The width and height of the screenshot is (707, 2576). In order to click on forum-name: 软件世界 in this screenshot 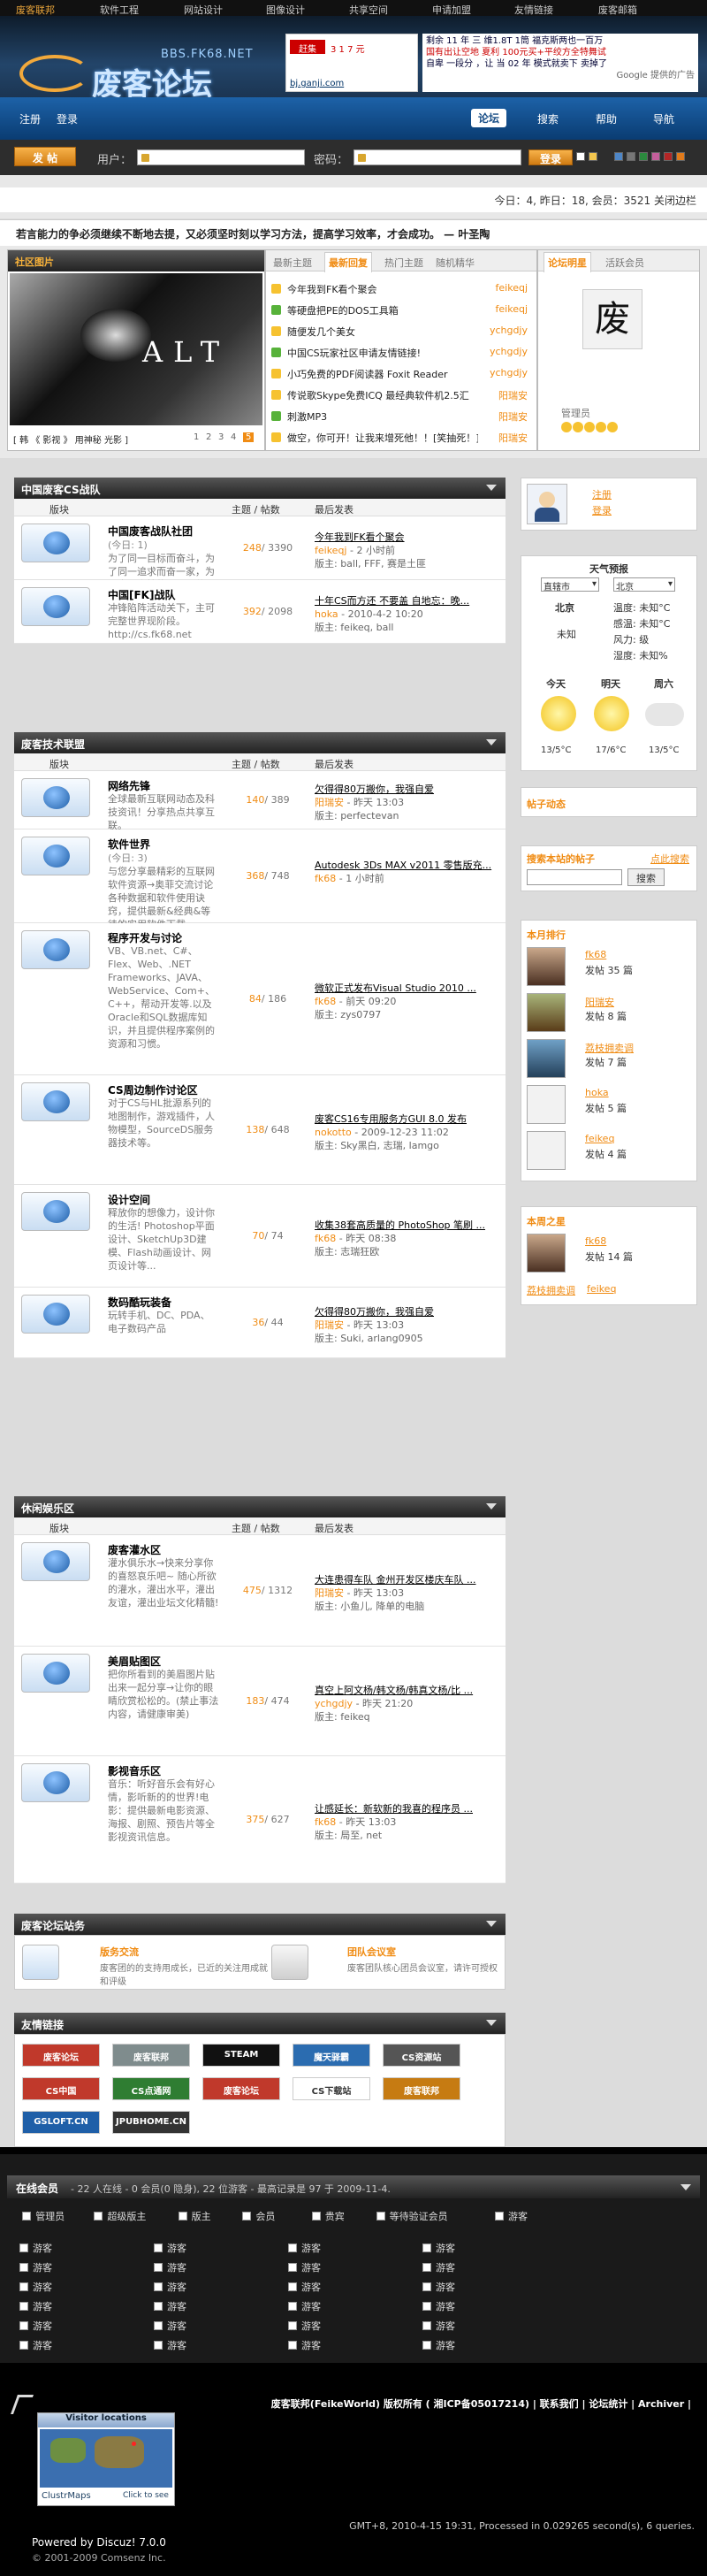, I will do `click(129, 845)`.